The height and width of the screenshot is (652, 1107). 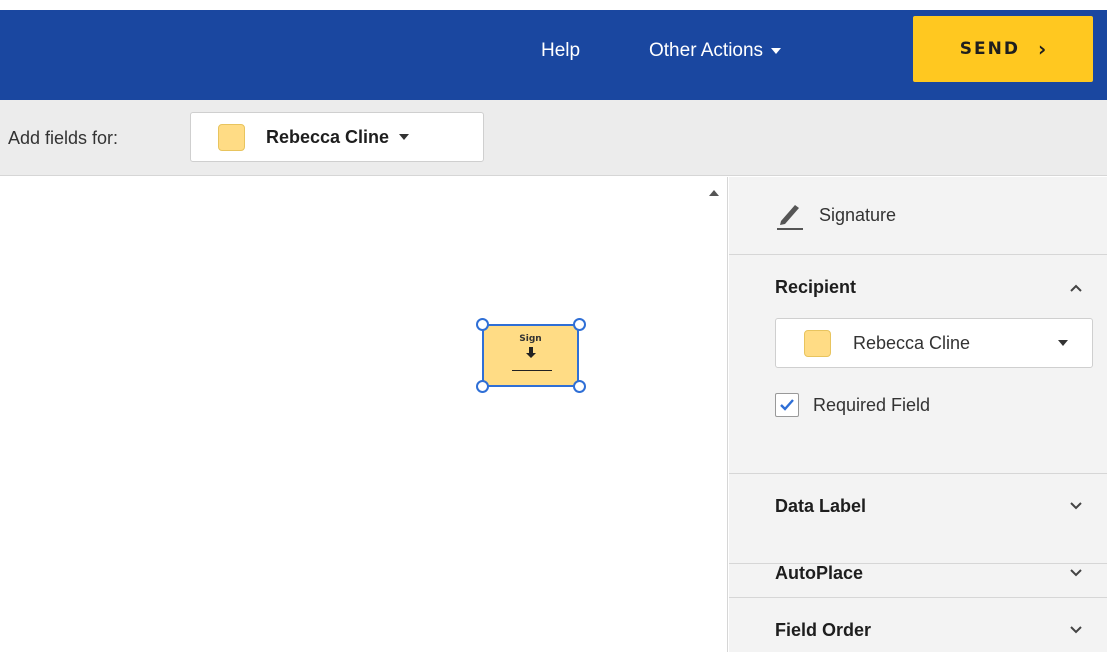 What do you see at coordinates (918, 216) in the screenshot?
I see `field-type-header: Signature` at bounding box center [918, 216].